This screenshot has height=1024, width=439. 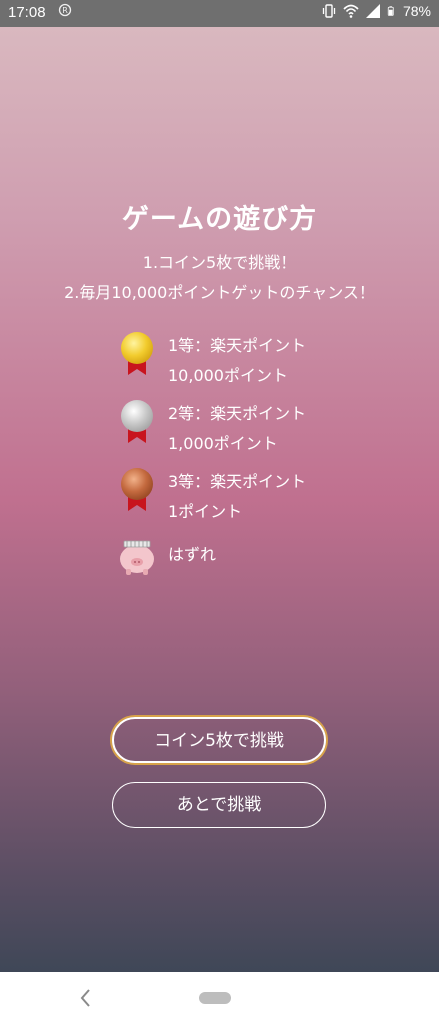 I want to click on rule-line: 1.コイン5枚で挑戦！, so click(x=219, y=262).